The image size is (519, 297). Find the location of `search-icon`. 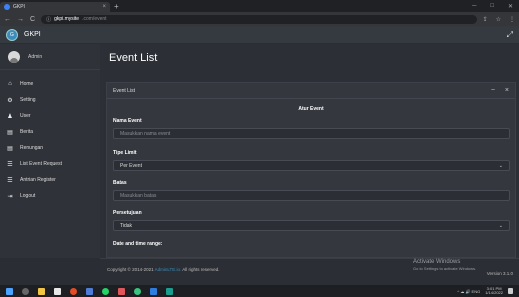

search-icon is located at coordinates (25, 291).